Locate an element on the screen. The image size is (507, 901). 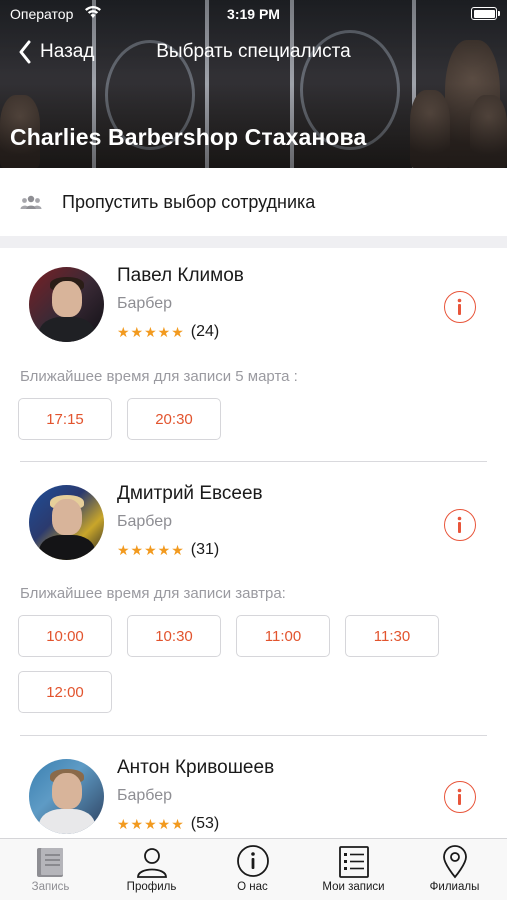
tab-my-bookings: Мои записи is located at coordinates (353, 870).